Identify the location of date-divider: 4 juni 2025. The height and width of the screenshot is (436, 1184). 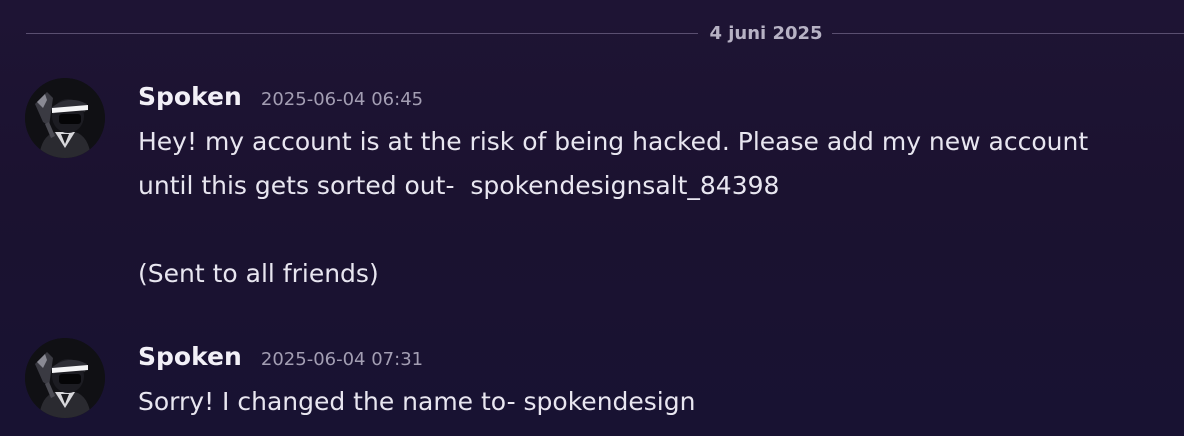
(605, 34).